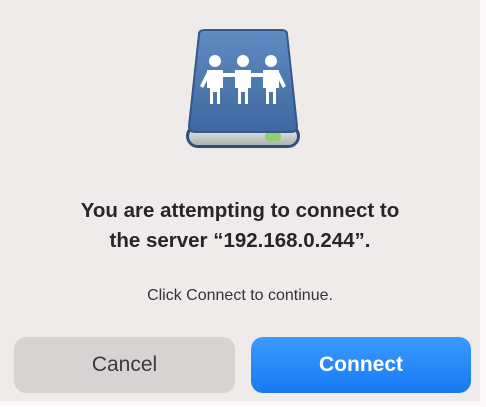  Describe the element at coordinates (240, 210) in the screenshot. I see `dialog-title-line-1: You are attempting to connect to` at that location.